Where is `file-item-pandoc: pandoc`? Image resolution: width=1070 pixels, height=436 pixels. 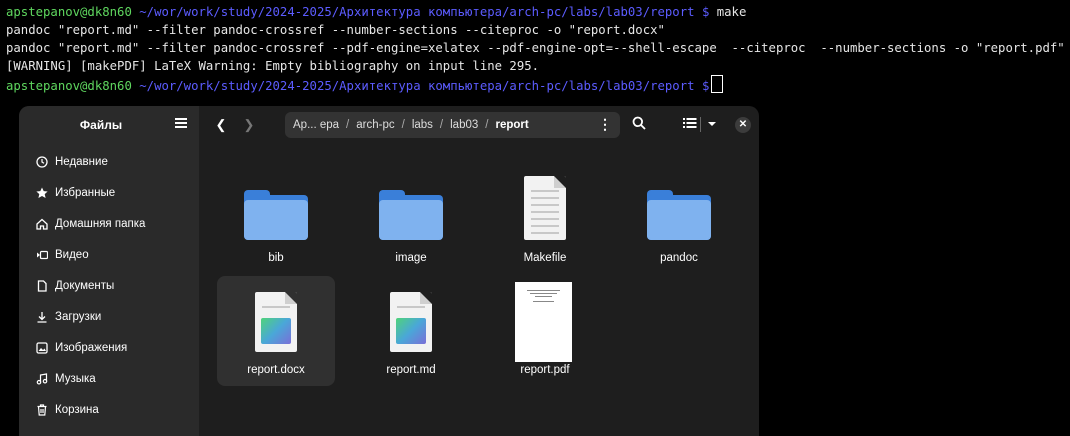
file-item-pandoc: pandoc is located at coordinates (679, 219).